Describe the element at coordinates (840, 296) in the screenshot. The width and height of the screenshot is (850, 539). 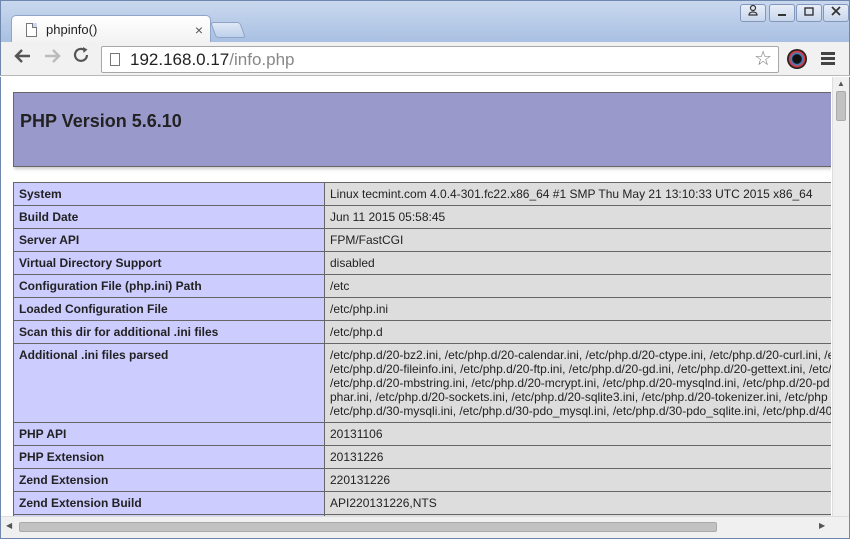
I see `vertical-scrollbar: ▲` at that location.